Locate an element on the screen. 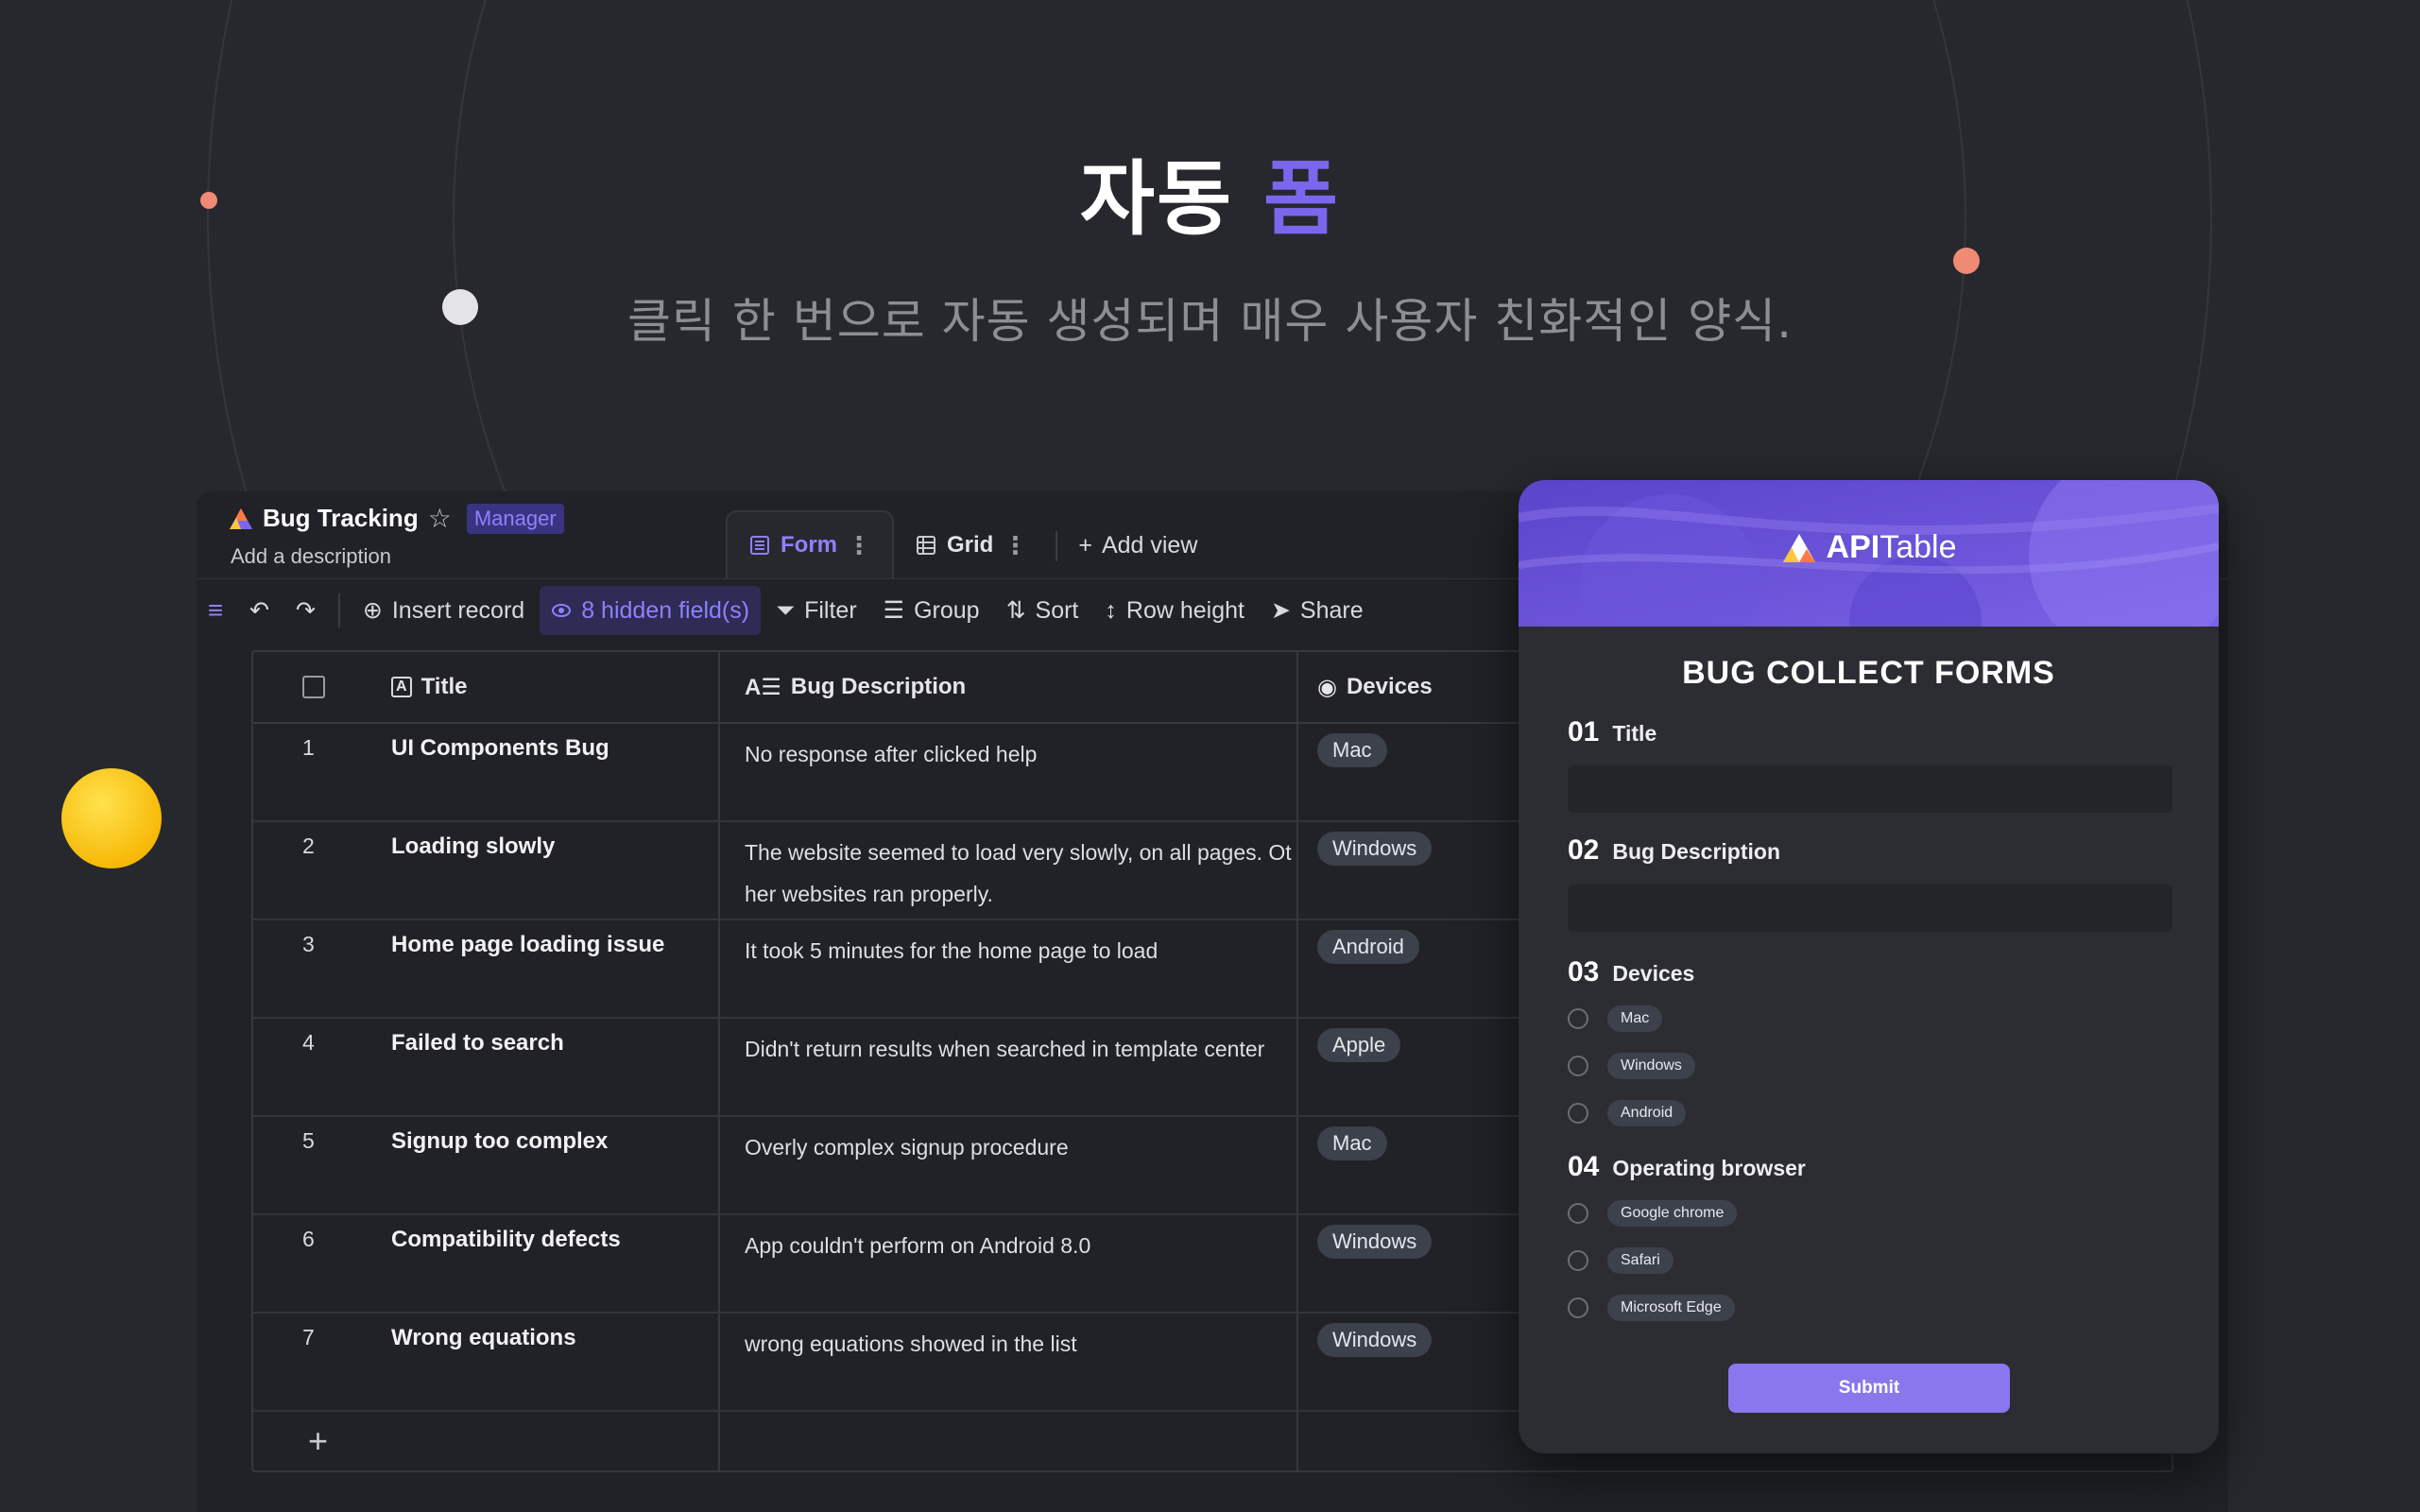 Image resolution: width=2420 pixels, height=1512 pixels. row-height-button: ↕ Row height is located at coordinates (1174, 610).